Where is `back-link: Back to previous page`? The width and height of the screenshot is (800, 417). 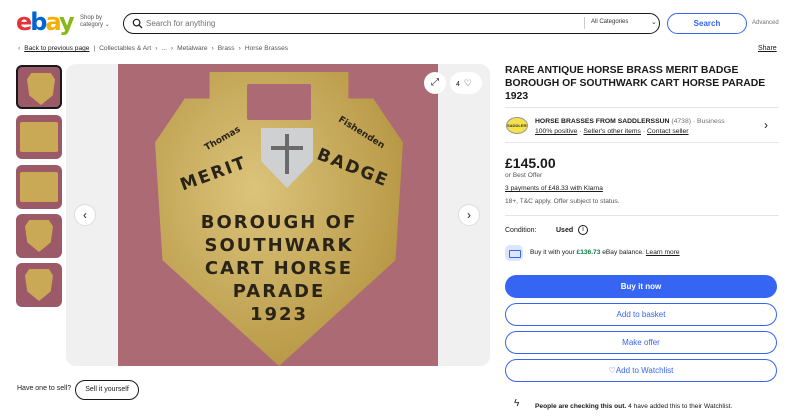
back-link: Back to previous page is located at coordinates (56, 48).